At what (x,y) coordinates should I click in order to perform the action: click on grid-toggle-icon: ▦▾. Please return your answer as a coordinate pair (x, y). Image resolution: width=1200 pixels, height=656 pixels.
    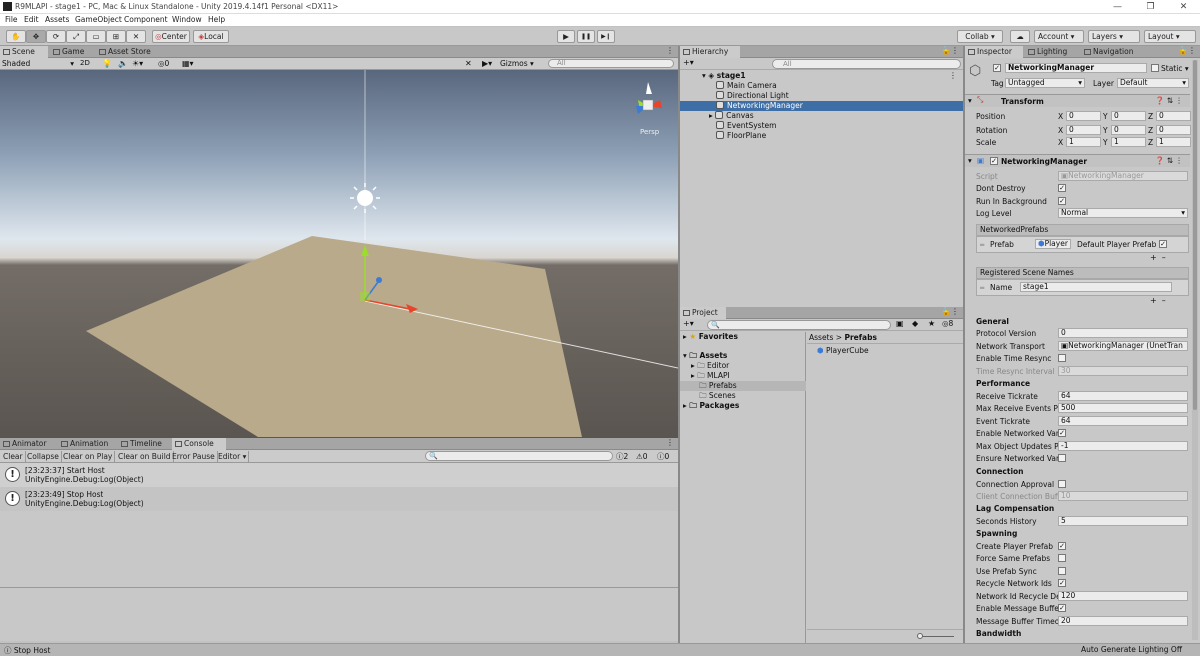
    Looking at the image, I should click on (188, 63).